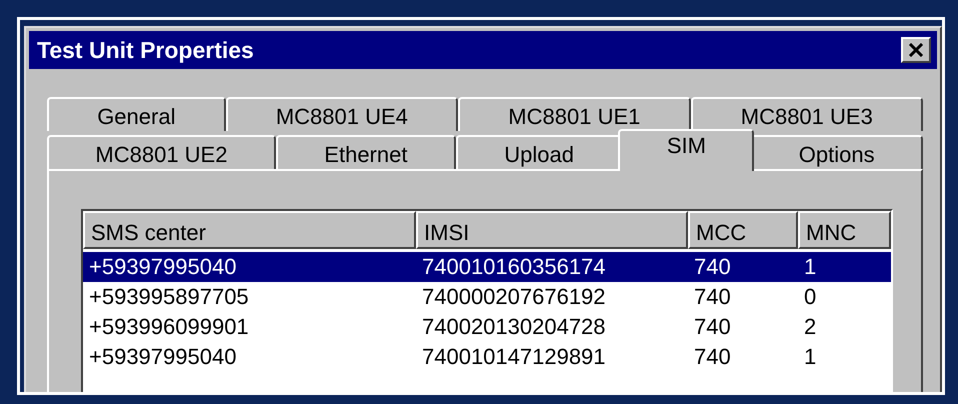 Image resolution: width=958 pixels, height=404 pixels. Describe the element at coordinates (487, 357) in the screenshot. I see `list-row: +59397995040 740010147129891 740 1` at that location.